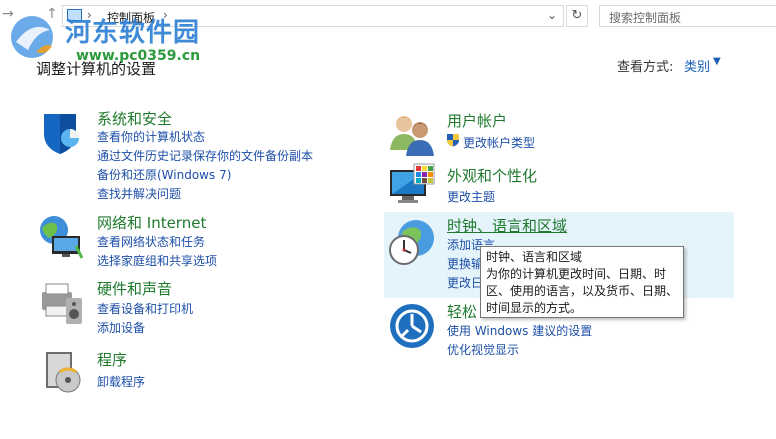 The width and height of the screenshot is (776, 439). What do you see at coordinates (477, 120) in the screenshot?
I see `category-title-user-accounts: 用户帐户` at bounding box center [477, 120].